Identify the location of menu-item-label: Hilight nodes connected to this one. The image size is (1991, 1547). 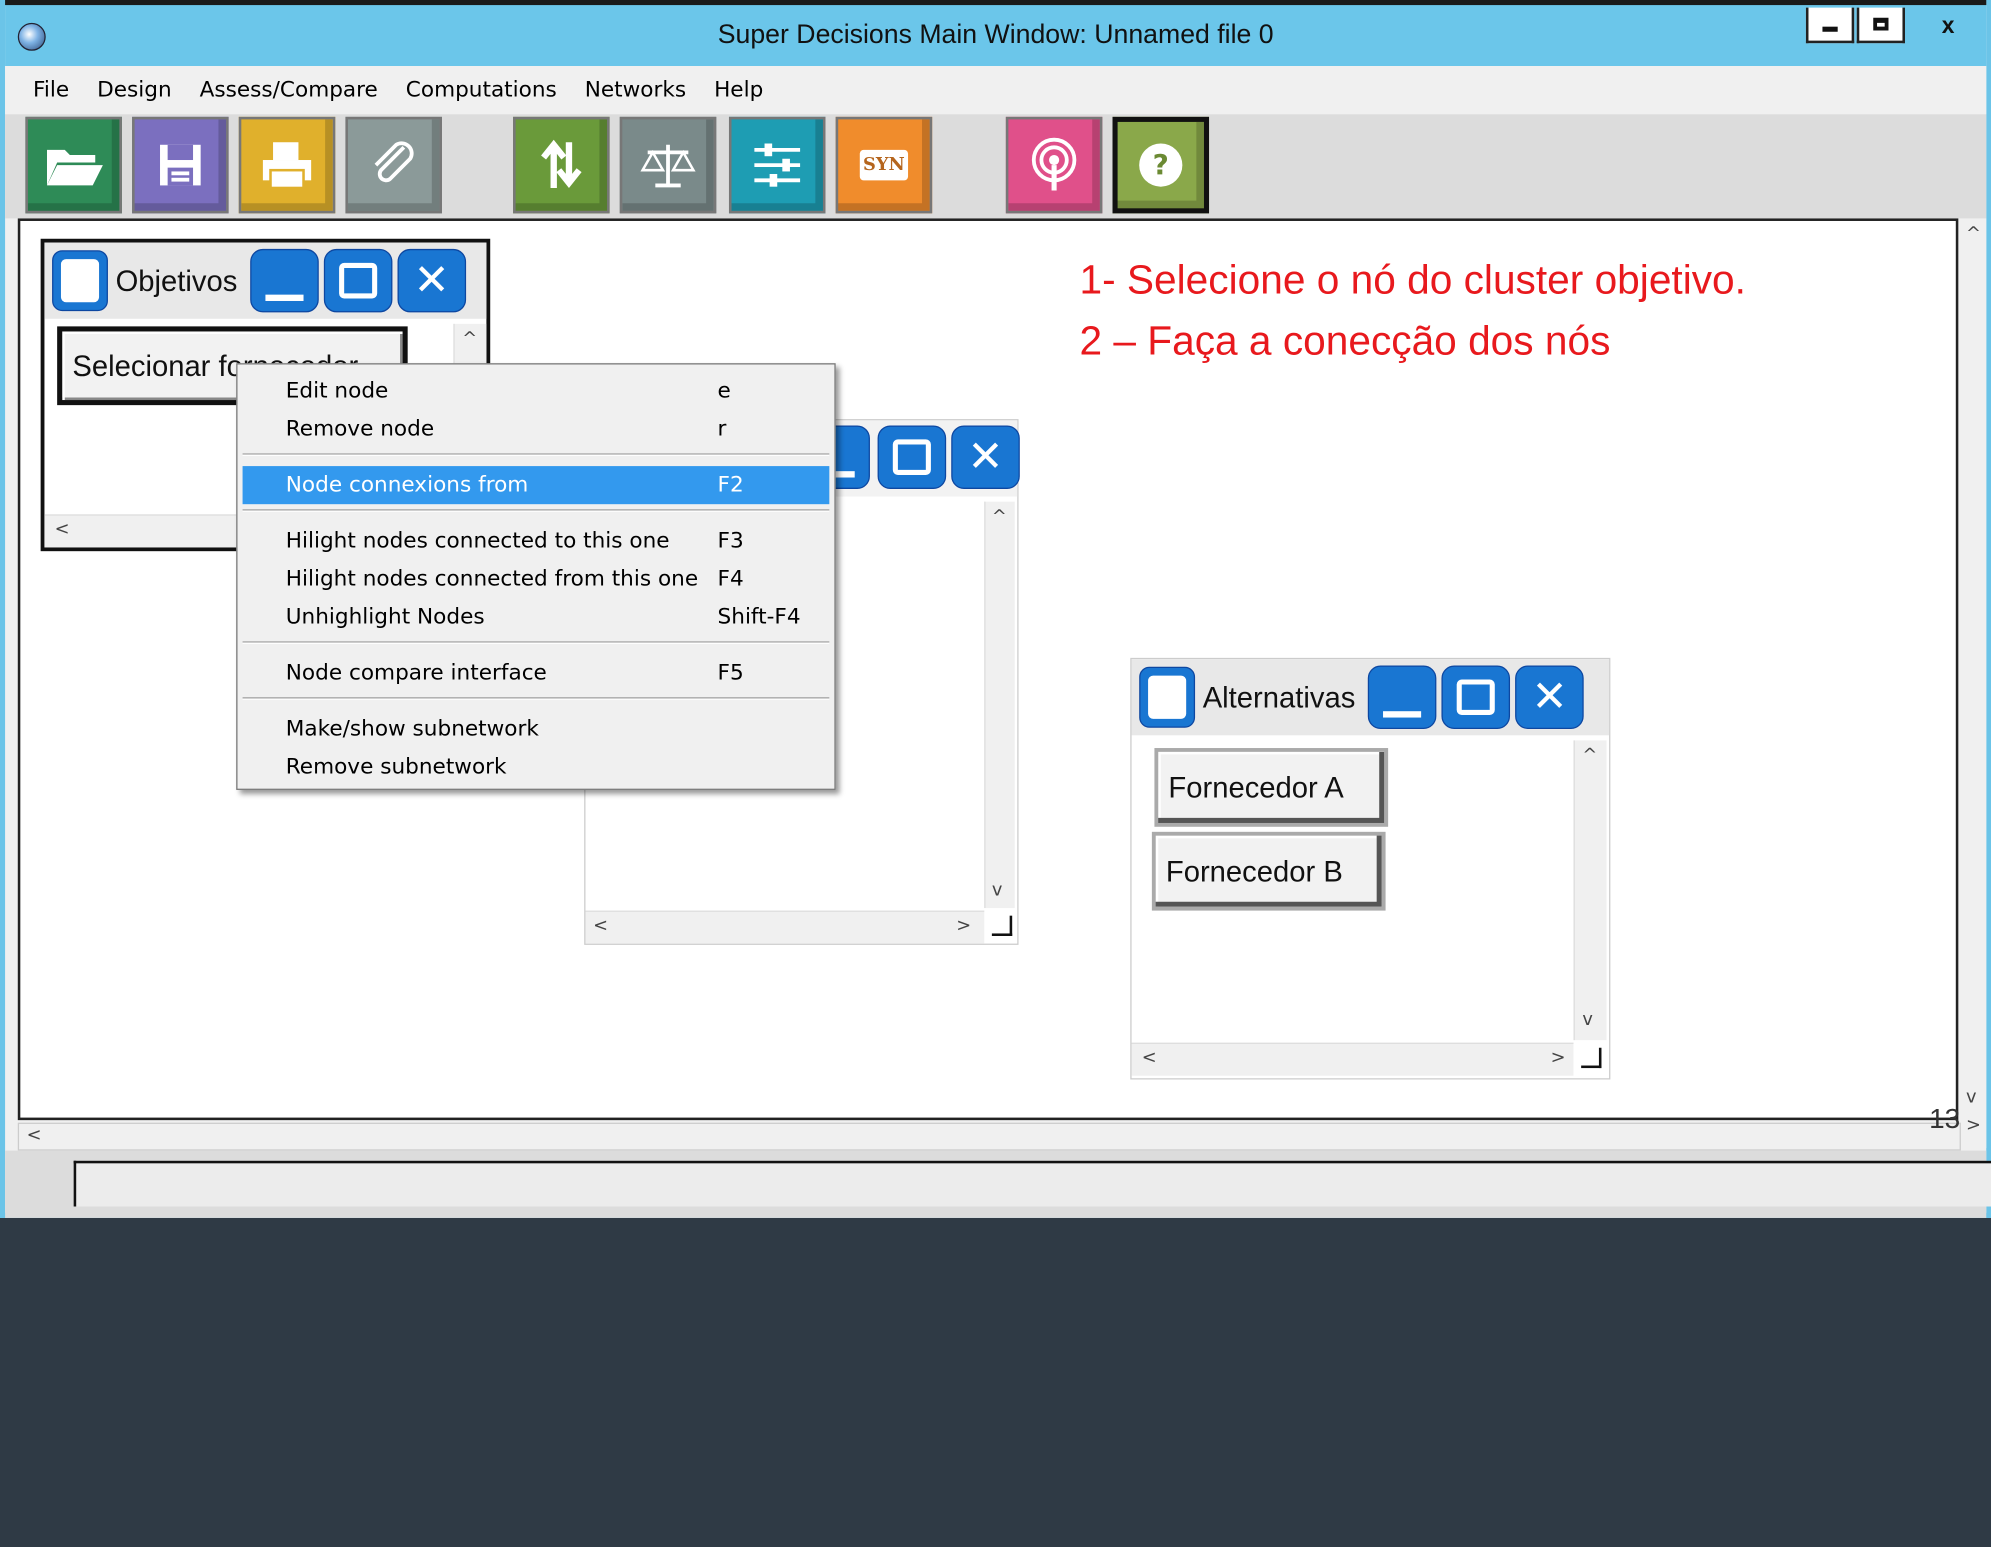
(477, 541).